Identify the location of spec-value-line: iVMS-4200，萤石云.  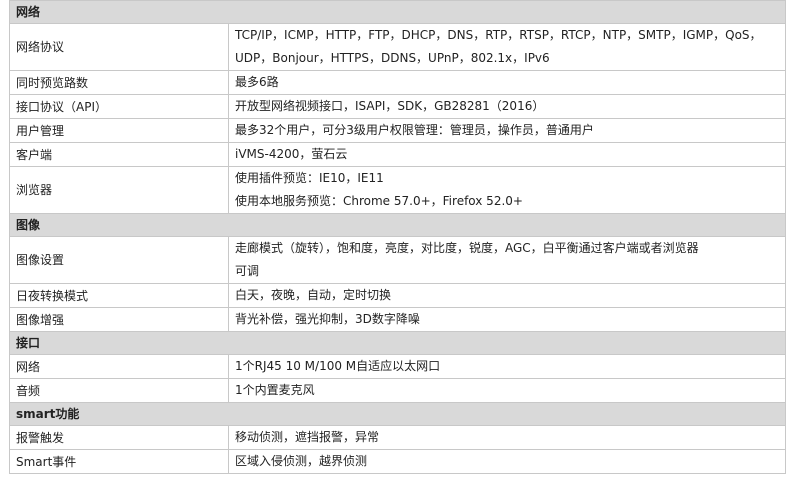
(291, 154).